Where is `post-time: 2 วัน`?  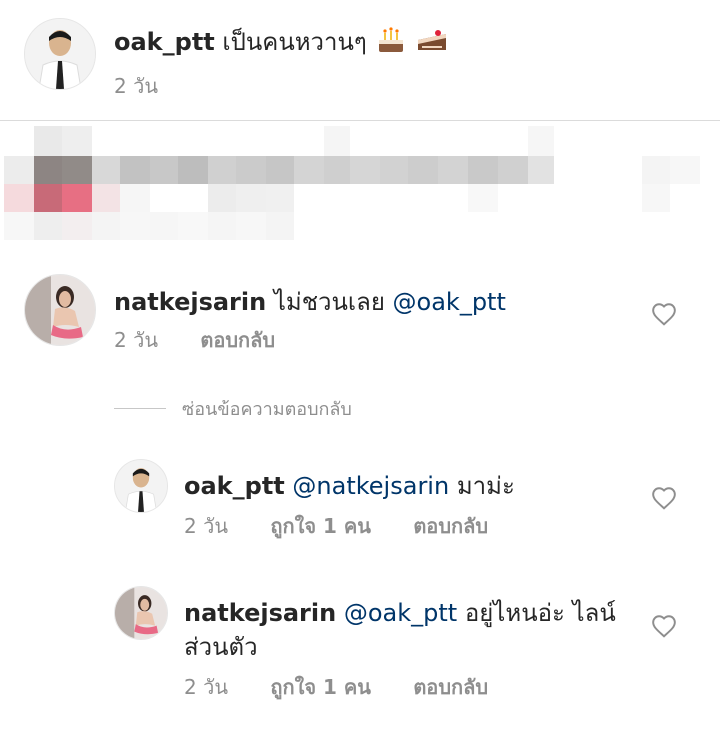
post-time: 2 วัน is located at coordinates (136, 86).